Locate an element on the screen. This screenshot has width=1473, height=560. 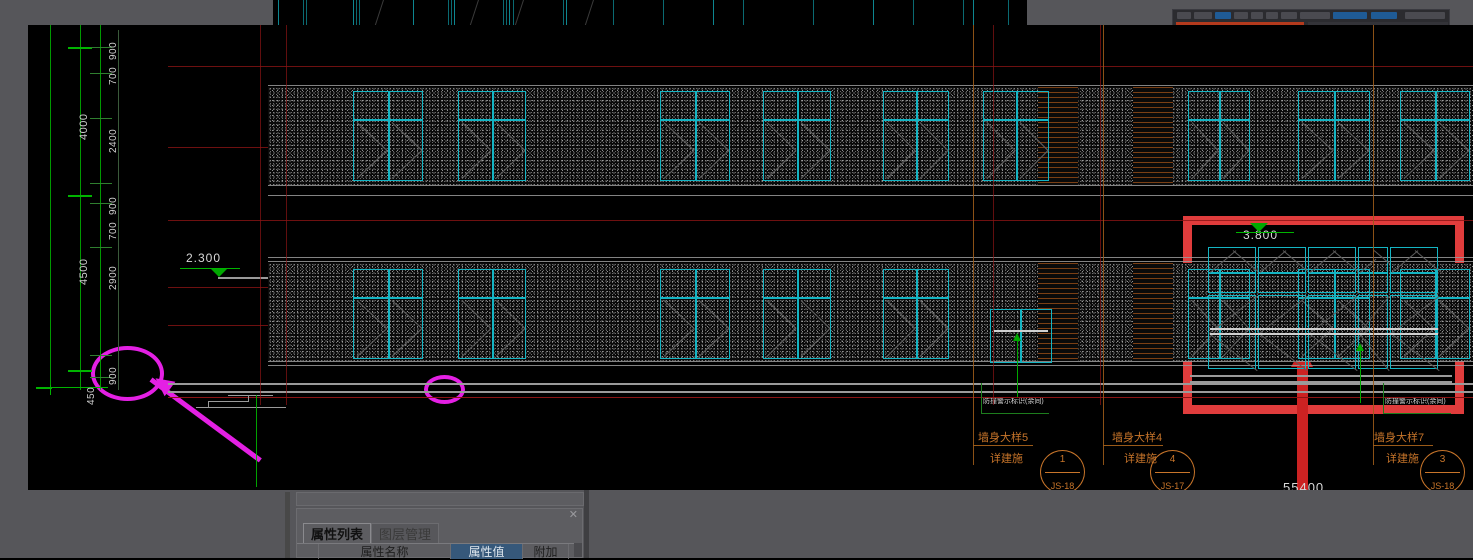
tab-property-list: 属性列表 is located at coordinates (337, 533).